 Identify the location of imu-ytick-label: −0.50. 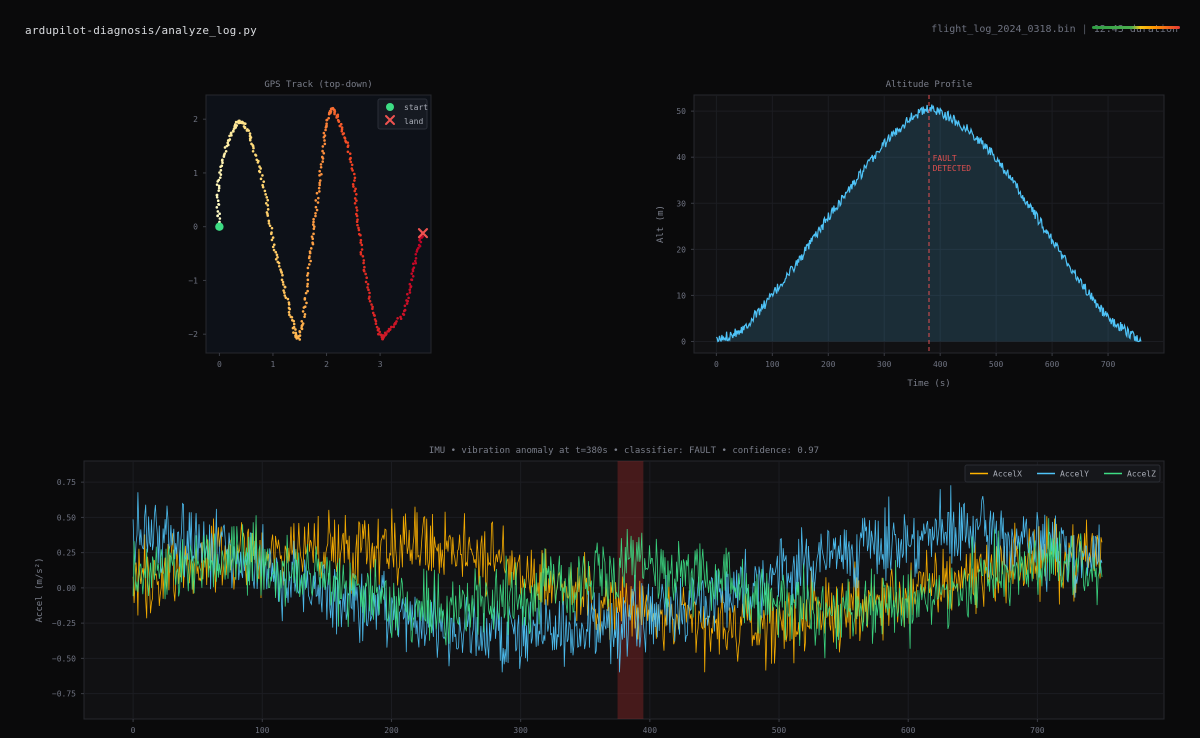
(64, 658).